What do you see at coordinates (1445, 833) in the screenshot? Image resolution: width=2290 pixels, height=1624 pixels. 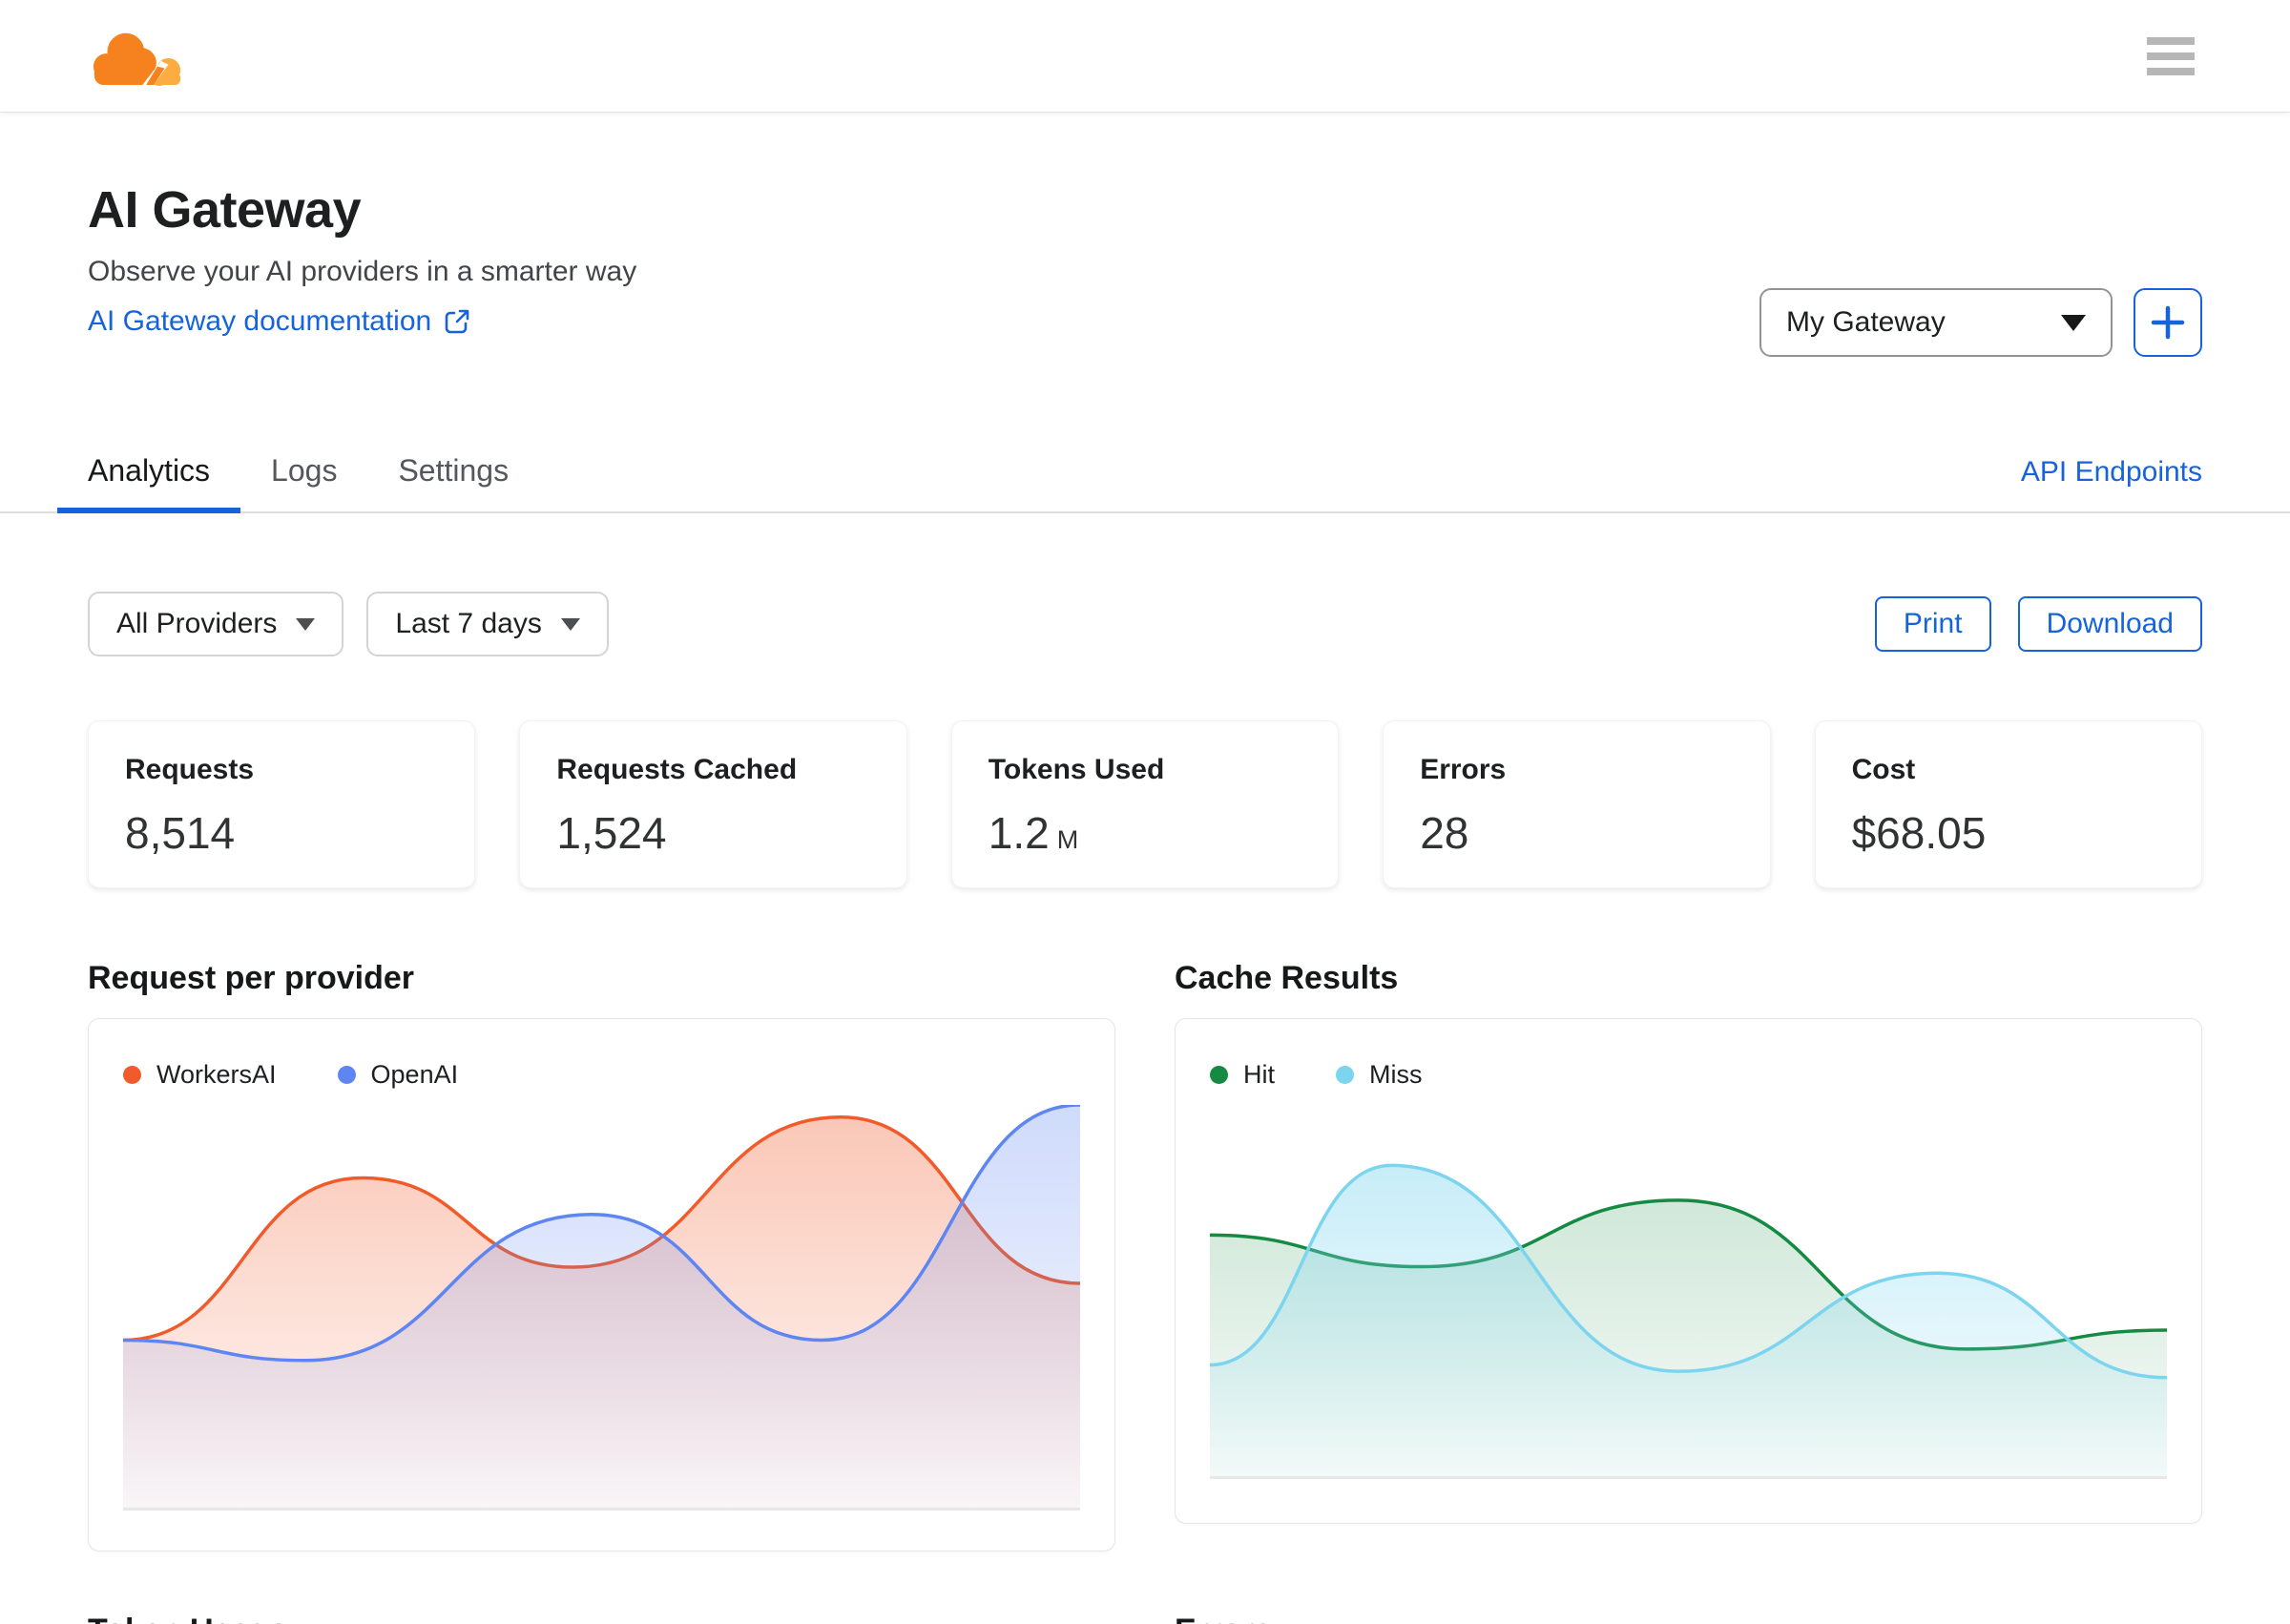 I see `stat-value: 28` at bounding box center [1445, 833].